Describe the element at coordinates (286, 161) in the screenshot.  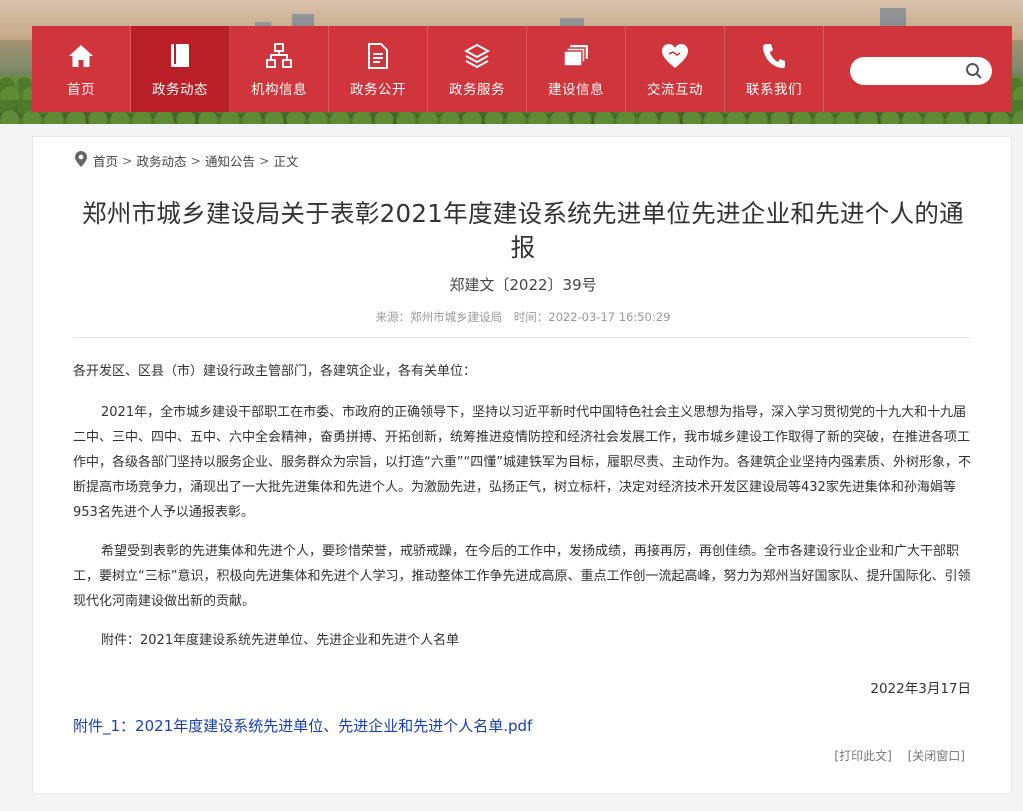
I see `breadcrumb-current: 正文` at that location.